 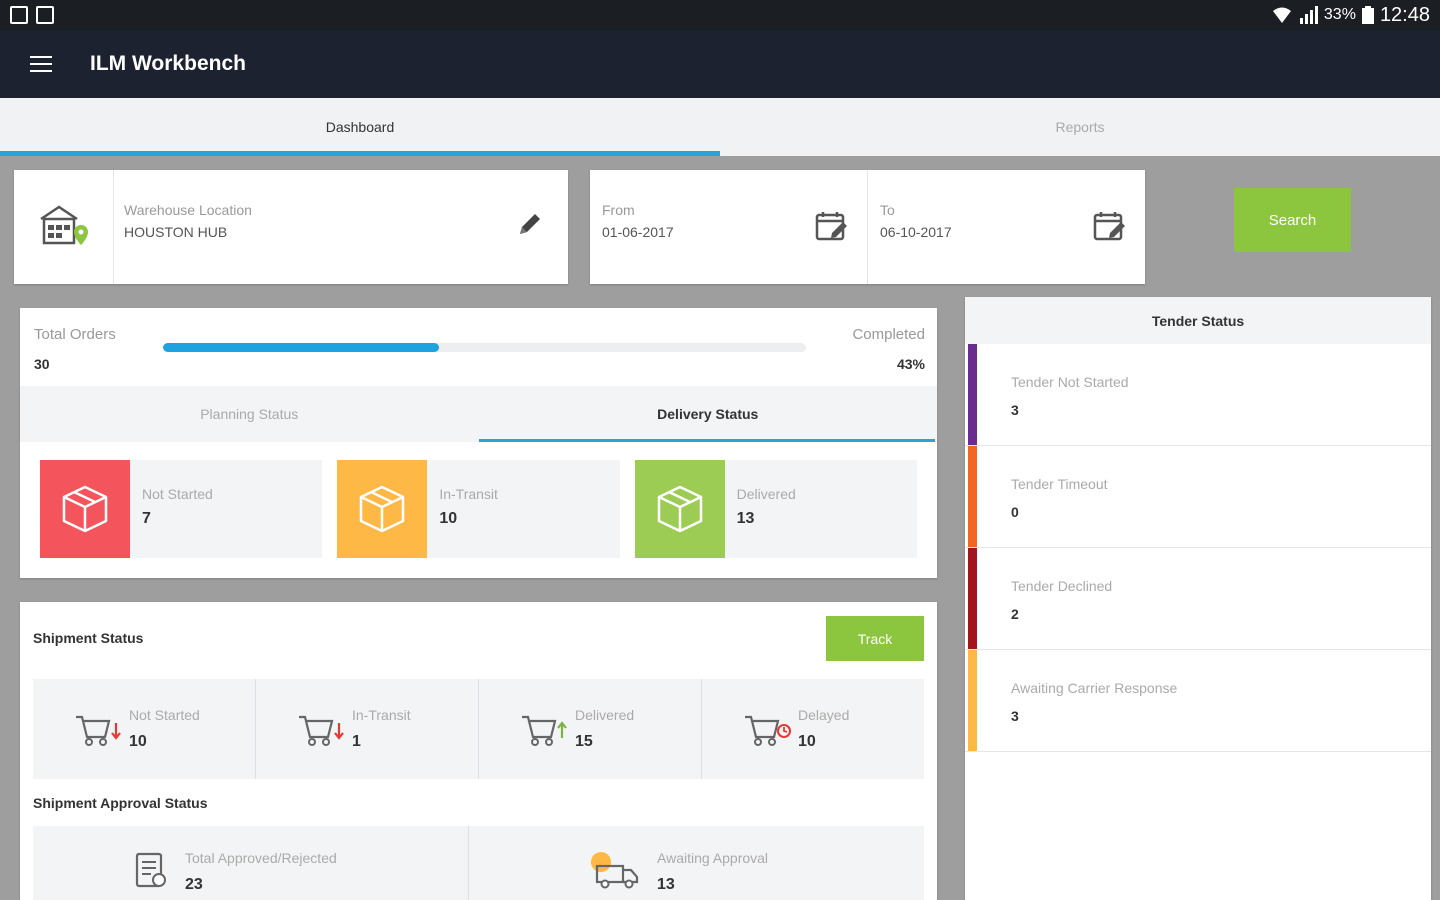 I want to click on tile-text: Not Started 7, so click(x=177, y=509).